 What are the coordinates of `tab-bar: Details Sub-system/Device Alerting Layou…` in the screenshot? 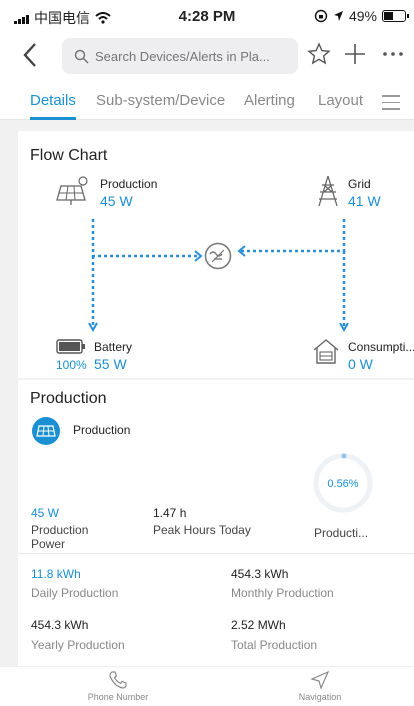 It's located at (207, 102).